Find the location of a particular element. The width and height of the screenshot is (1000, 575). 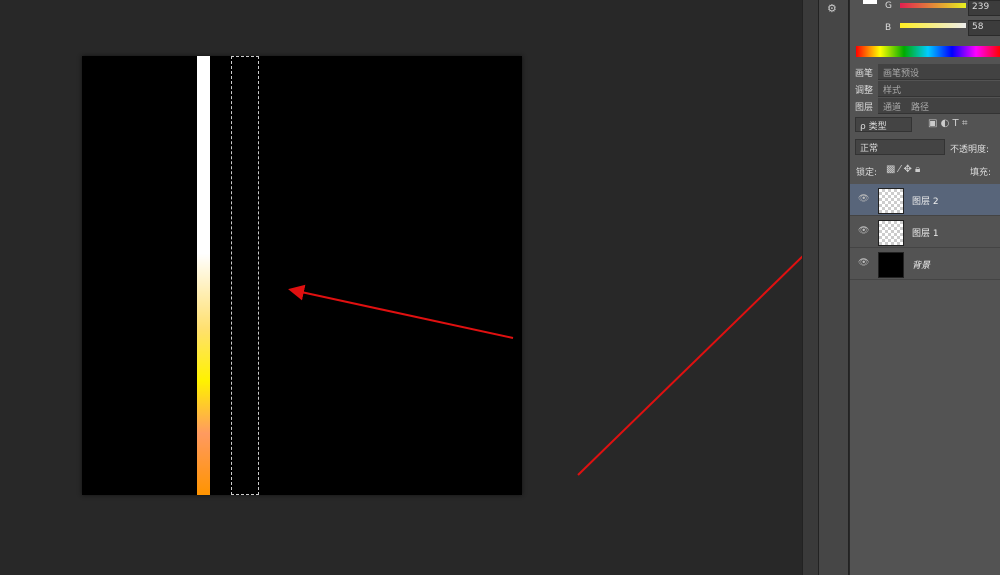

layer-filter-select: ρ 类型 is located at coordinates (883, 124).